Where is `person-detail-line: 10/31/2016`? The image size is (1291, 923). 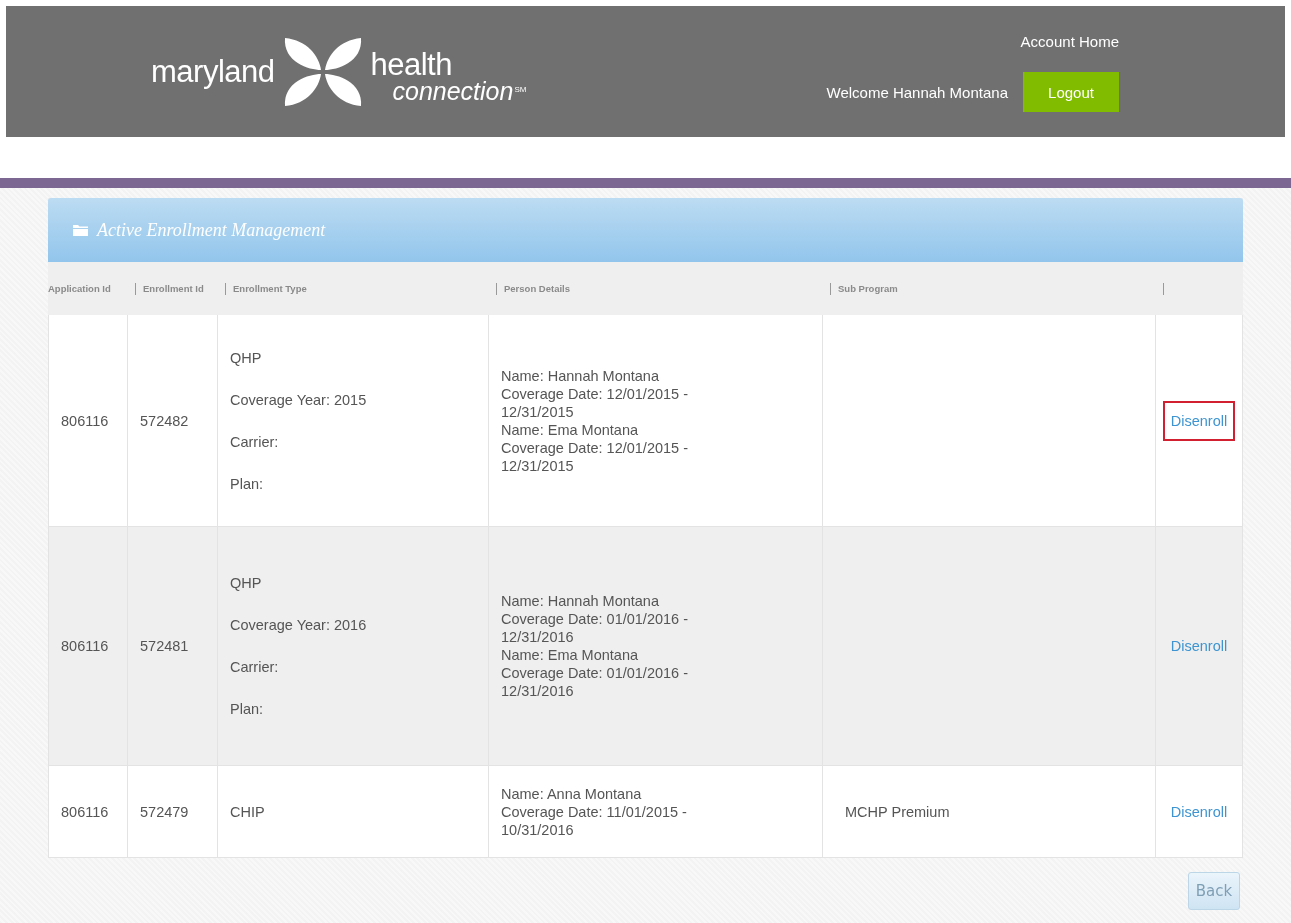 person-detail-line: 10/31/2016 is located at coordinates (538, 829).